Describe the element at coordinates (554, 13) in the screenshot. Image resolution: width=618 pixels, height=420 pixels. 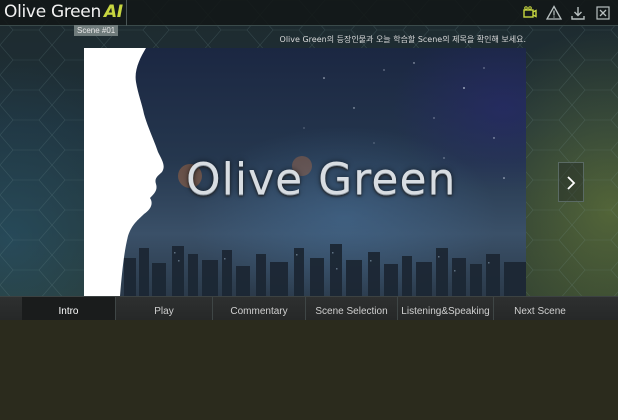
I see `warning-icon` at that location.